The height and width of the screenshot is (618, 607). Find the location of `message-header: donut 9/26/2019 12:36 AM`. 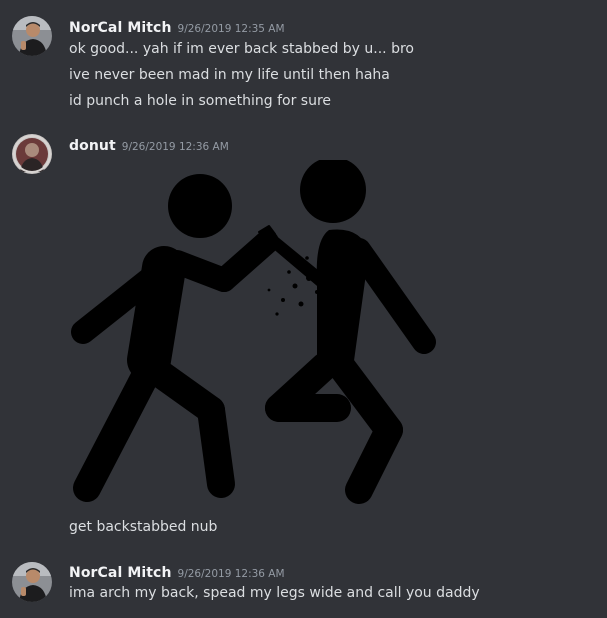

message-header: donut 9/26/2019 12:36 AM is located at coordinates (149, 146).